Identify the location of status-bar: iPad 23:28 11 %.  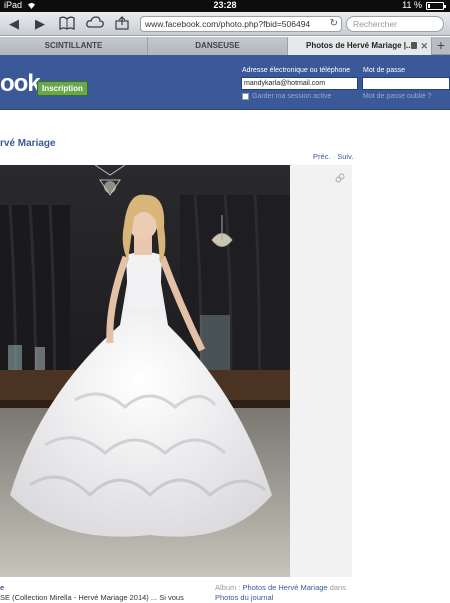
(225, 6).